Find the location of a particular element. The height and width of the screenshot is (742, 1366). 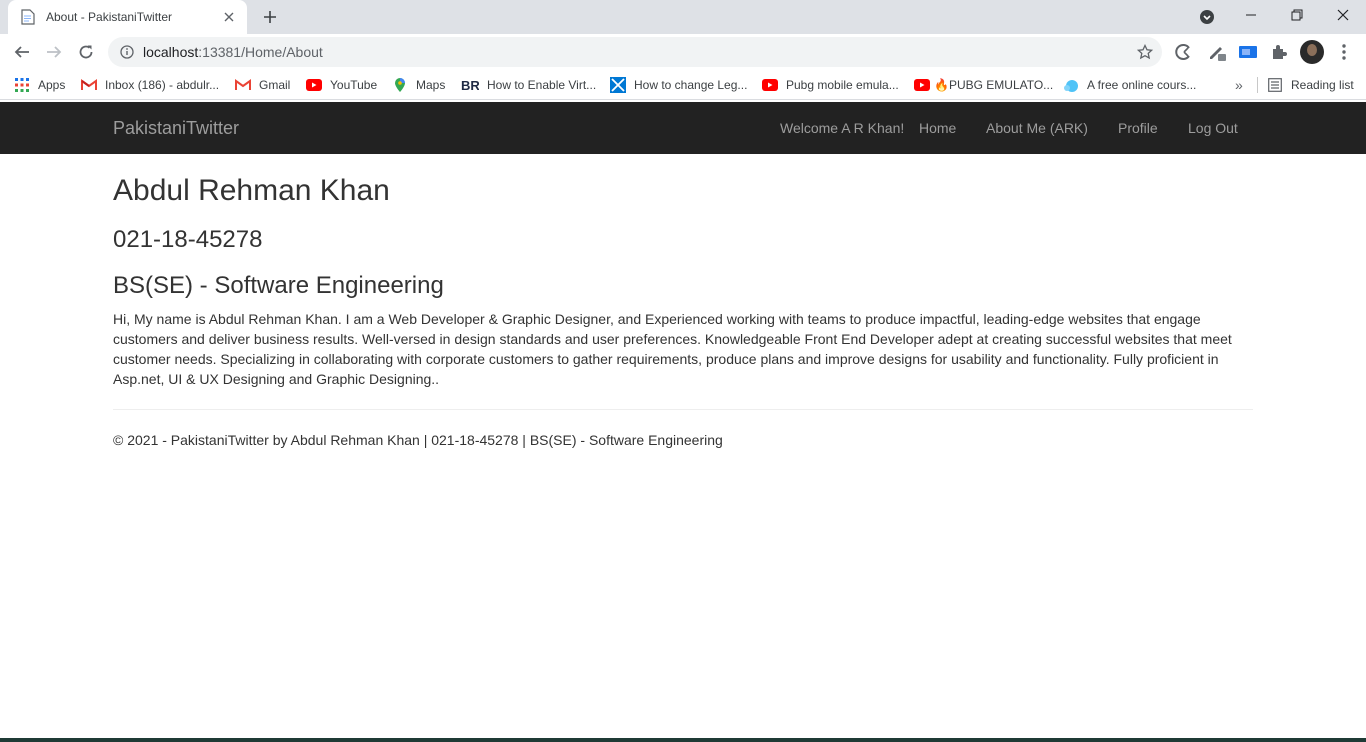

bookmark-youtube: YouTube is located at coordinates (341, 85).